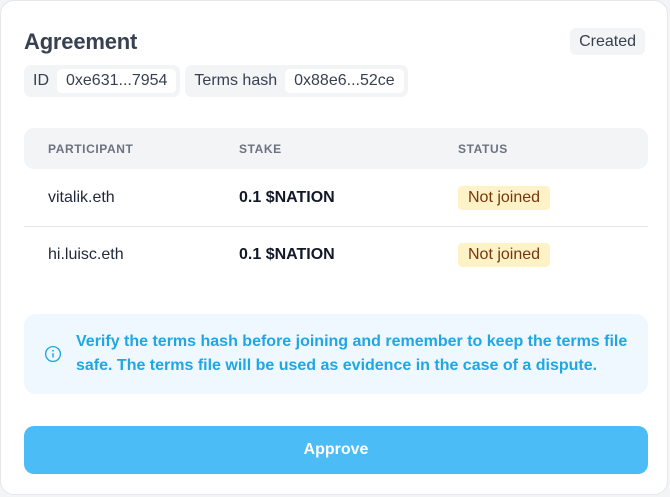 The image size is (670, 497). What do you see at coordinates (336, 450) in the screenshot?
I see `approve-button: Approve` at bounding box center [336, 450].